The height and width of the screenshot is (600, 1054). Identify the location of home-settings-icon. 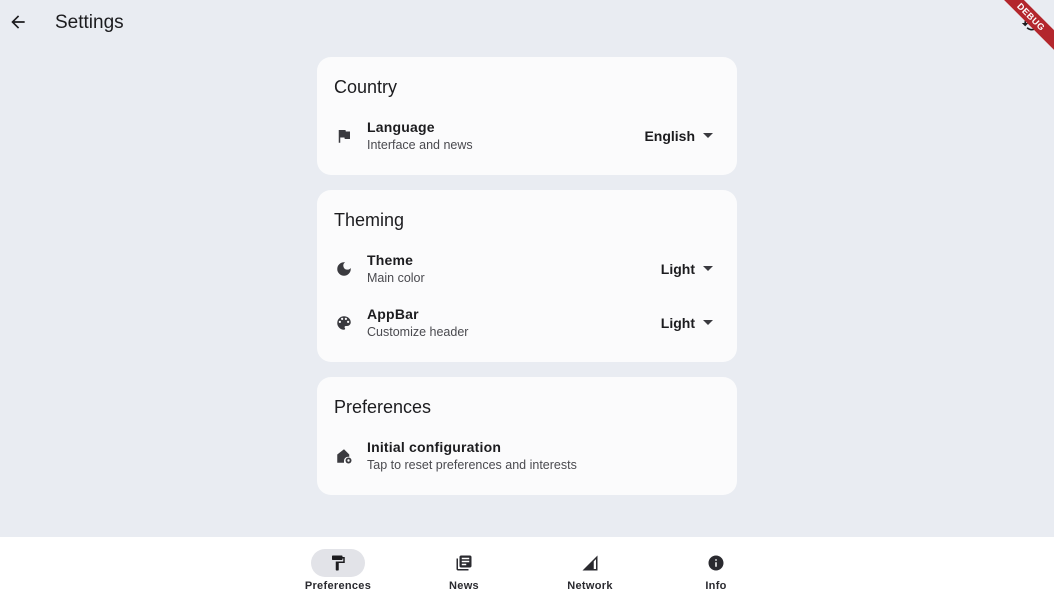
(344, 456).